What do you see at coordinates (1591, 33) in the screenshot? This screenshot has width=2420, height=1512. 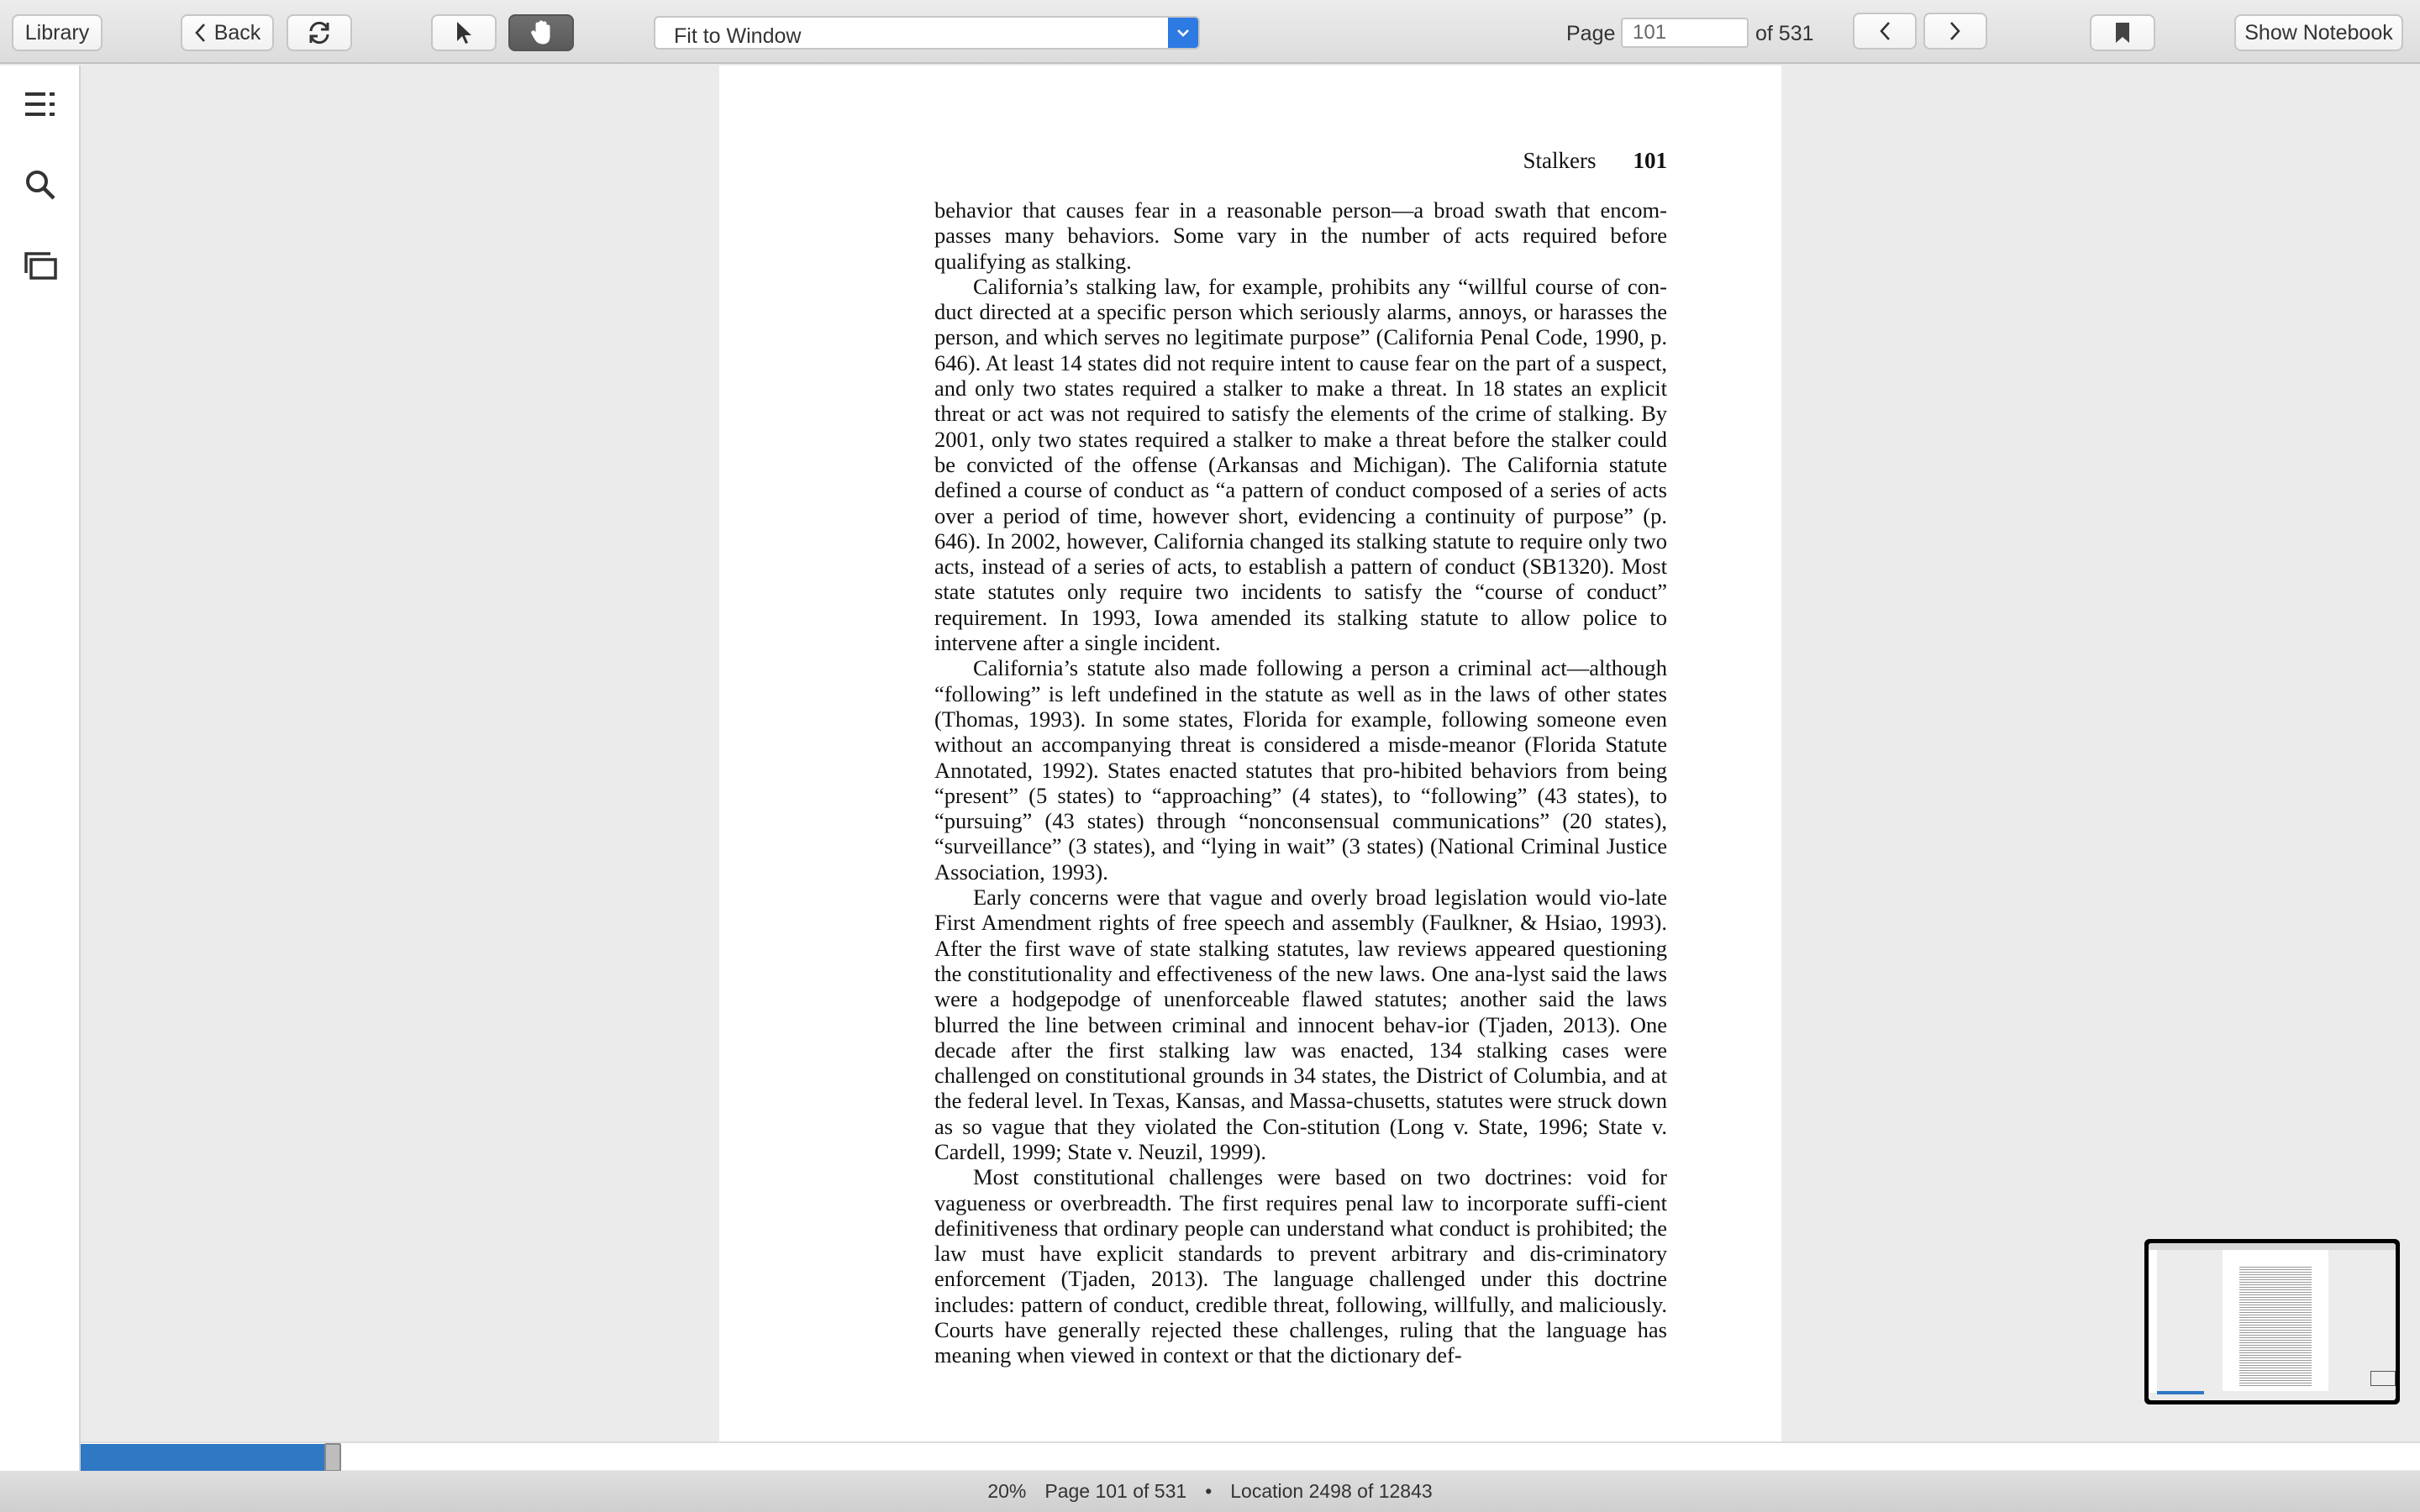 I see `page-label: Page` at bounding box center [1591, 33].